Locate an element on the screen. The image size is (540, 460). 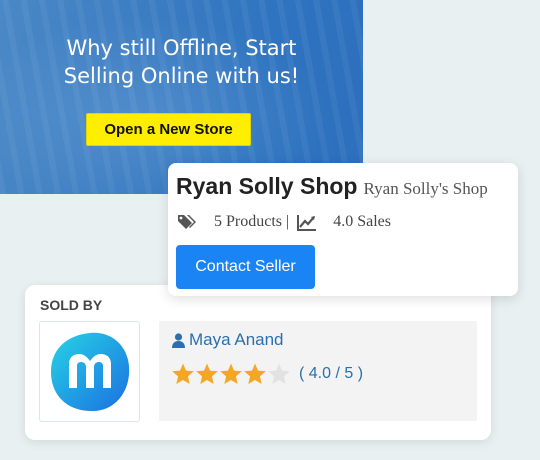
banner-headline-line2: Selling Online with us! is located at coordinates (181, 76).